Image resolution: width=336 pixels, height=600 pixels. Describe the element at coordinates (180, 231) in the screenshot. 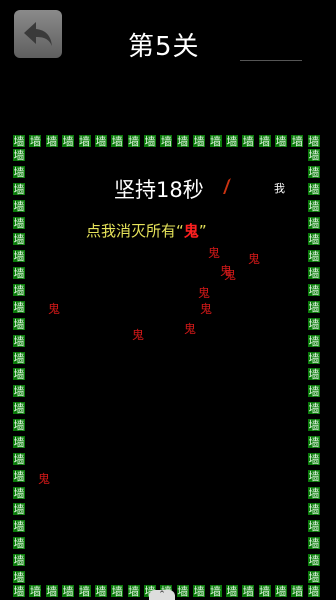

I see `hint-open-quote: “` at that location.